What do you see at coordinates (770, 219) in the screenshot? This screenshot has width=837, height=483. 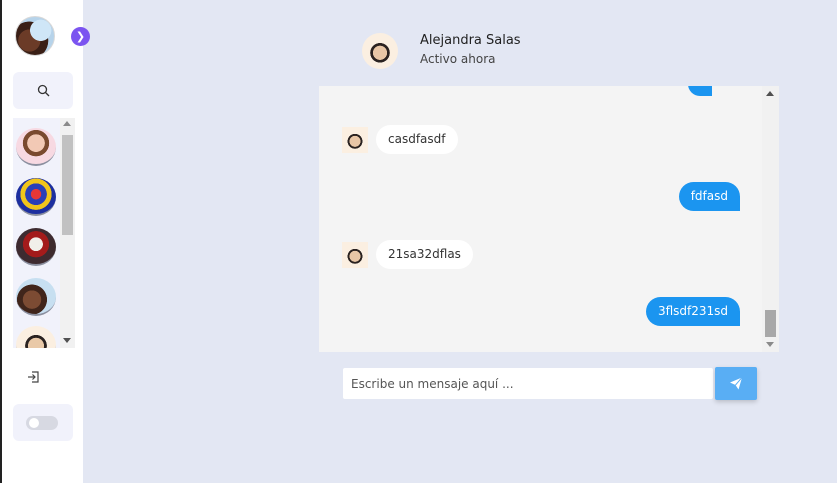 I see `message-list-scrollbar` at bounding box center [770, 219].